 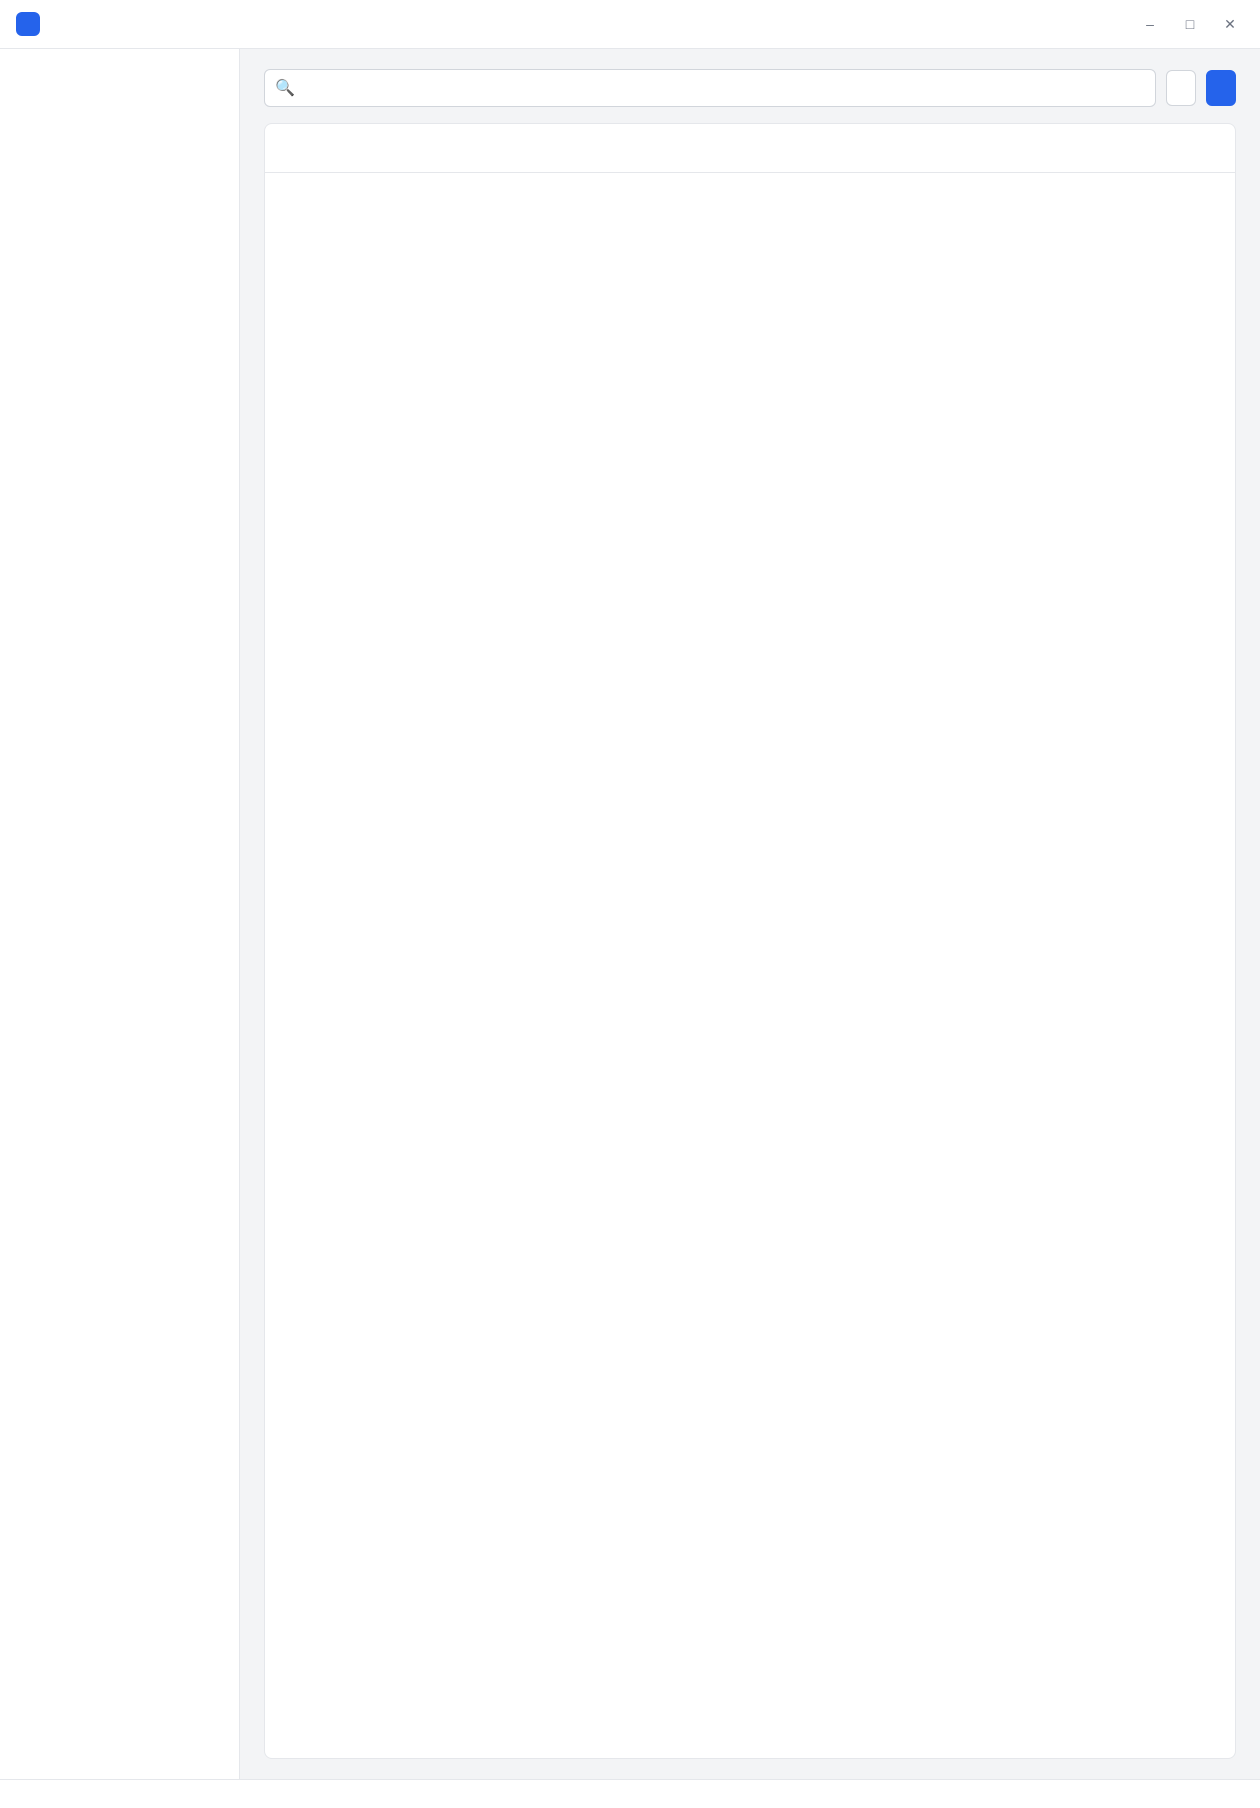 What do you see at coordinates (630, 1793) in the screenshot?
I see `status-bar` at bounding box center [630, 1793].